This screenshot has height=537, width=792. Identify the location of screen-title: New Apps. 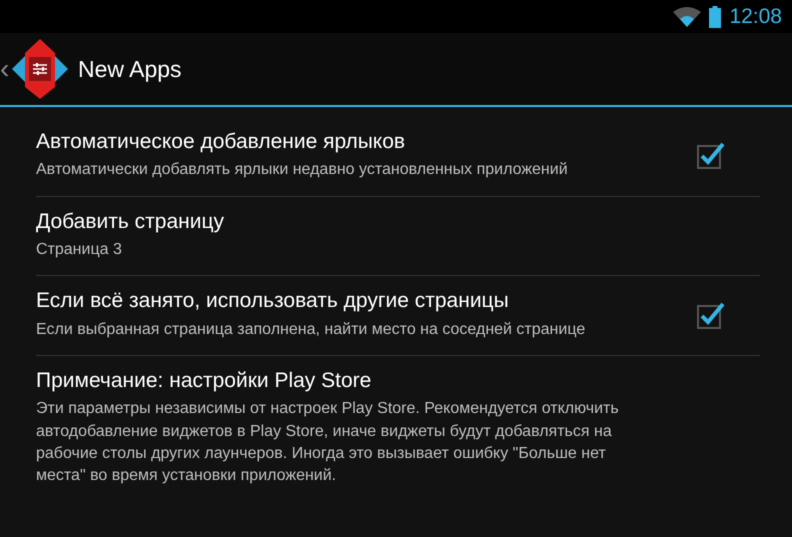
(130, 69).